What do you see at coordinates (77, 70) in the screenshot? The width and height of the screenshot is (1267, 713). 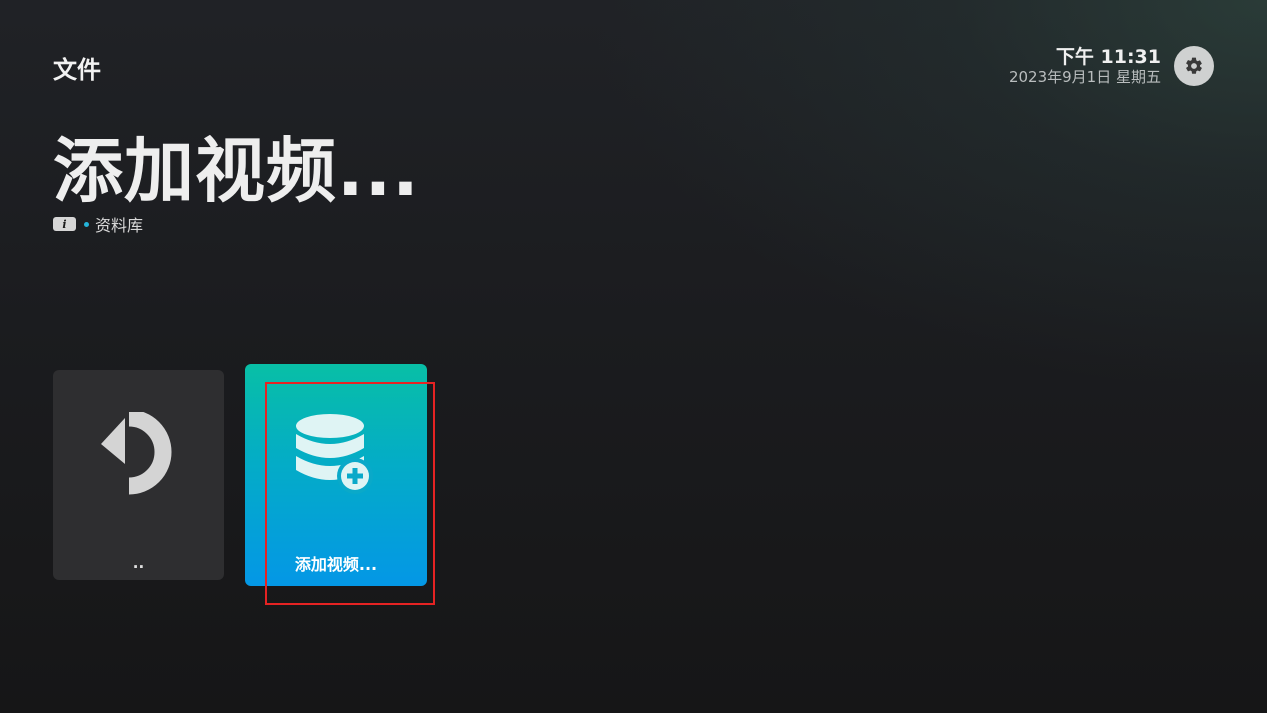 I see `section-title: 文件` at bounding box center [77, 70].